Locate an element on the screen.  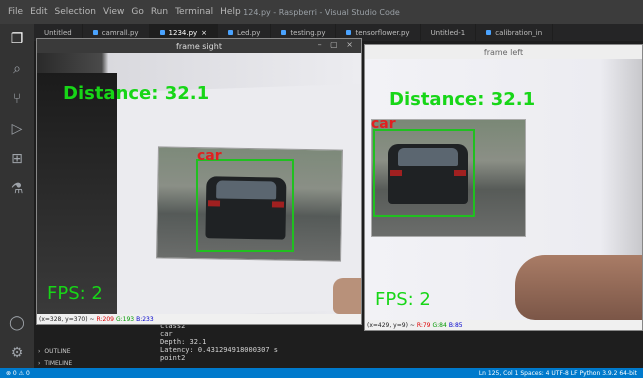
tab-label: tensorflower.py is located at coordinates (382, 32).